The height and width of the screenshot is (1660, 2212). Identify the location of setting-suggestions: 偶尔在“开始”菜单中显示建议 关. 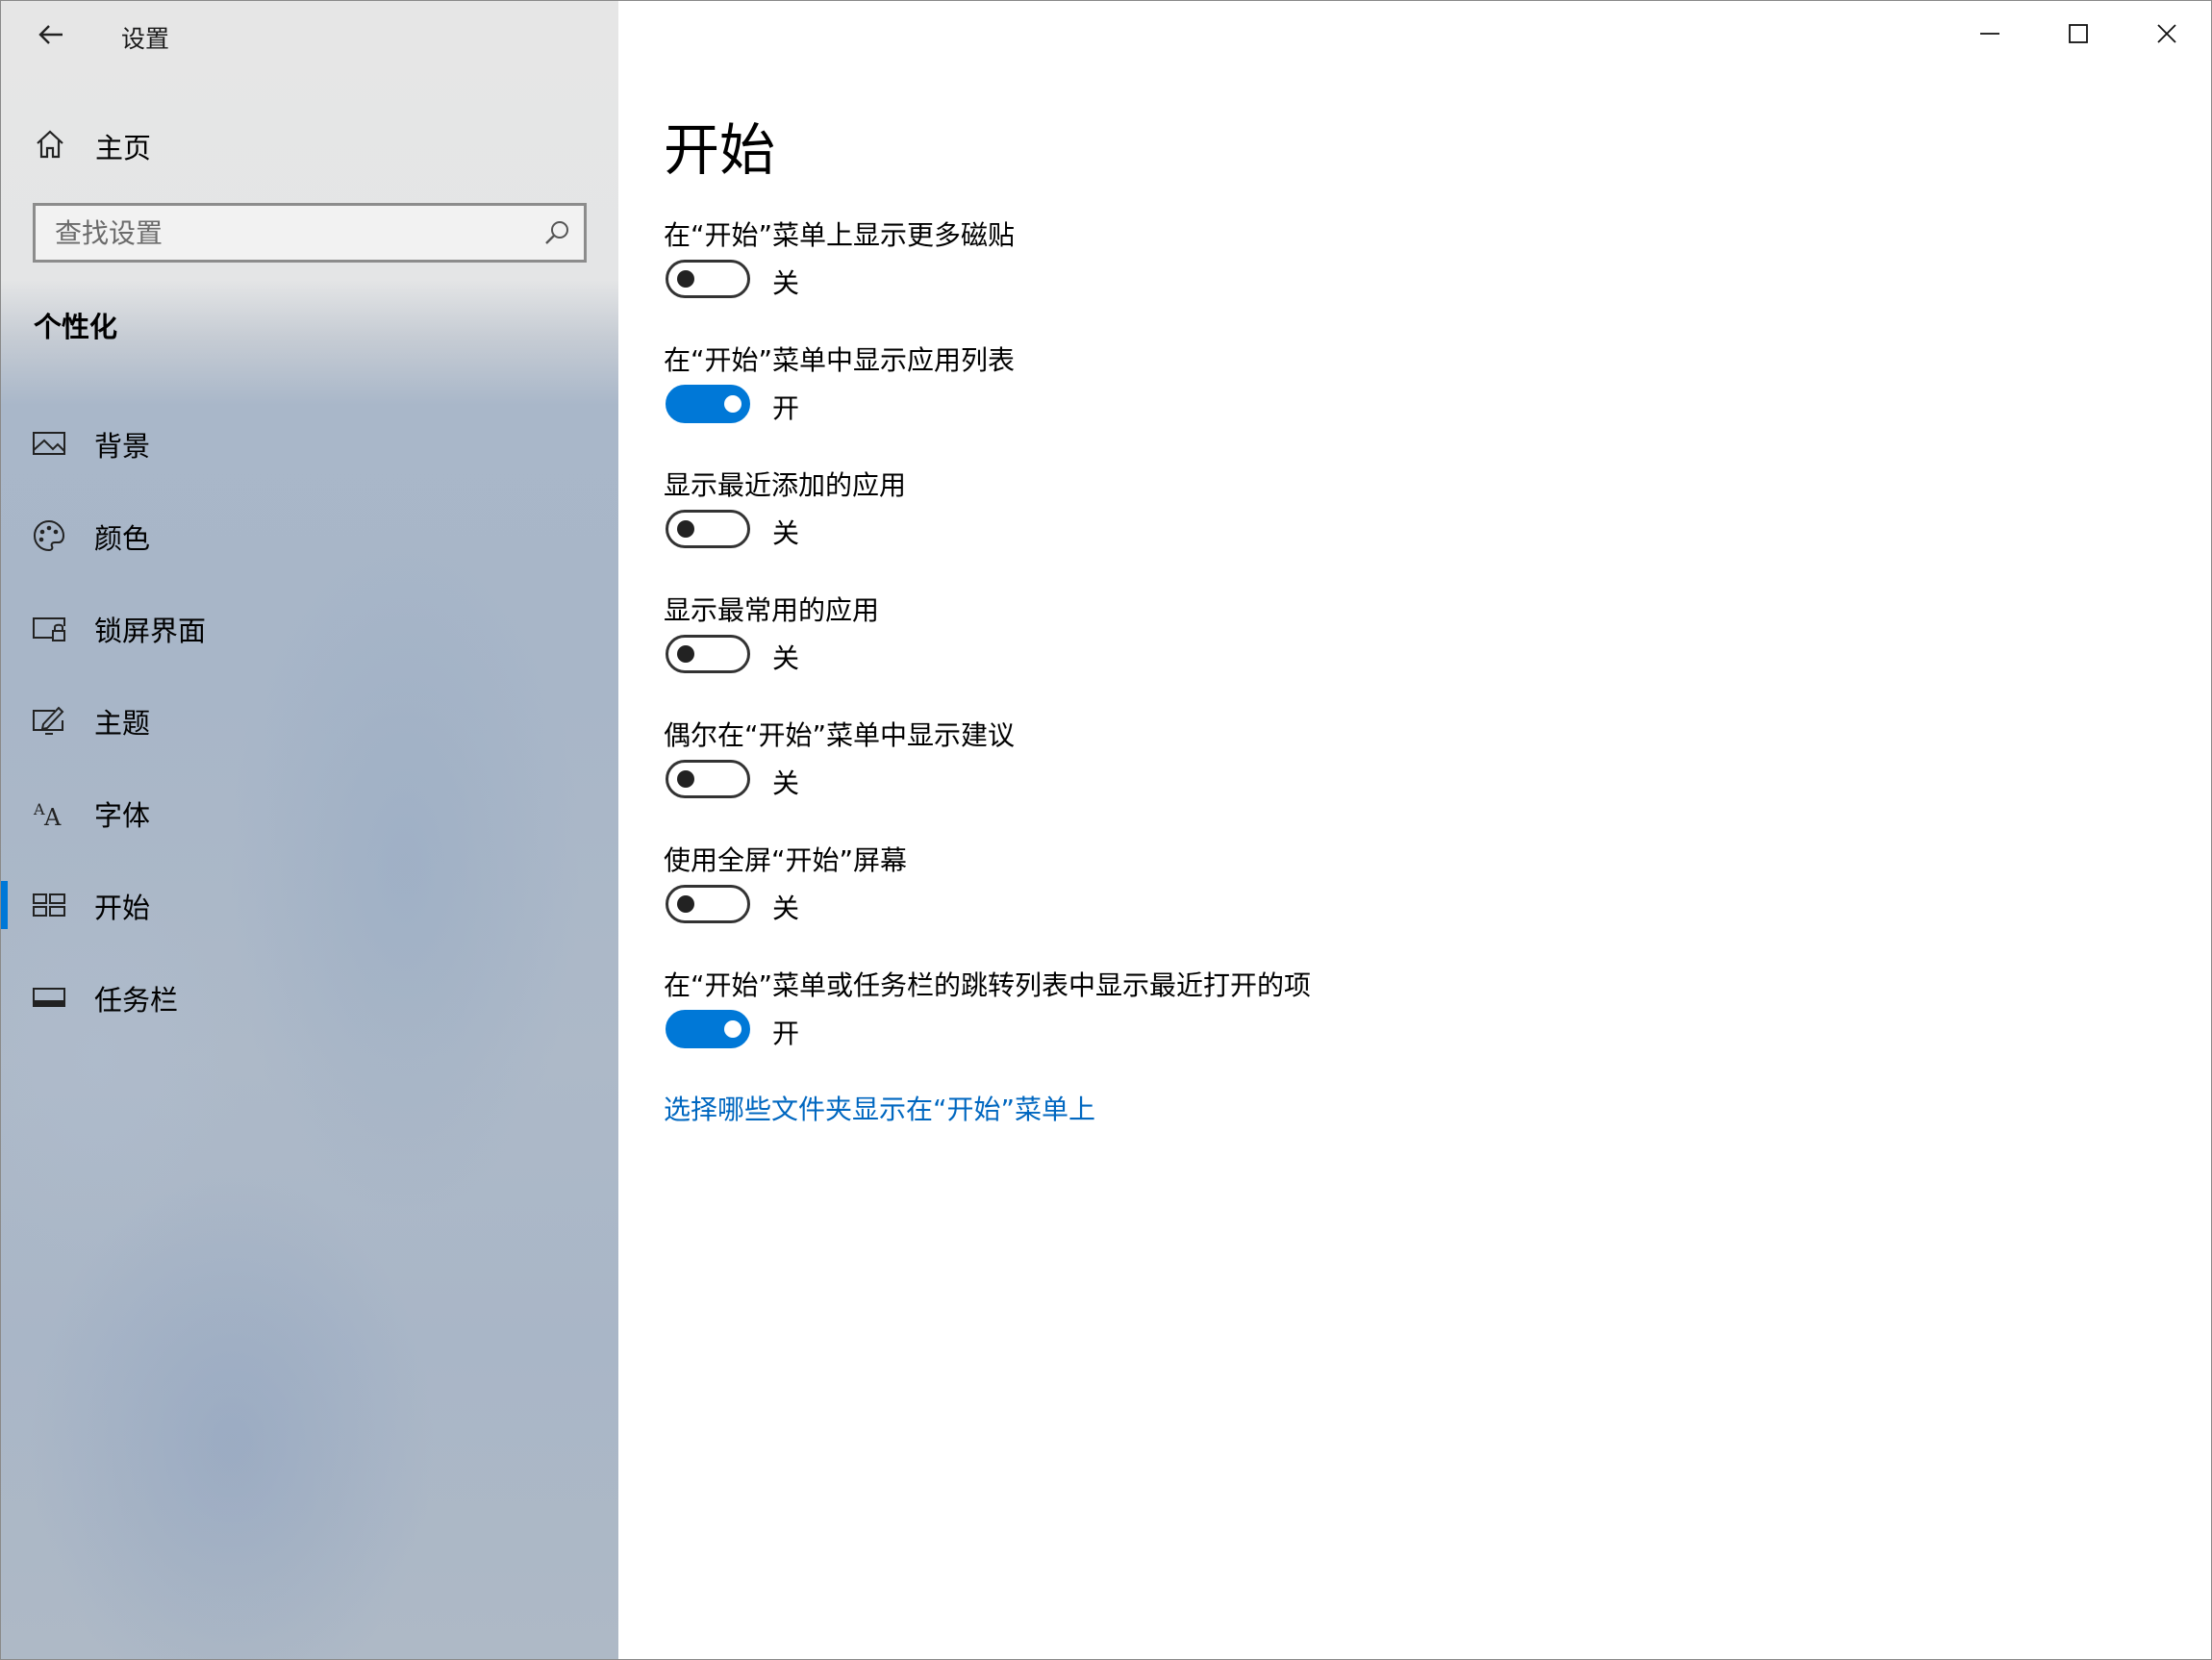
(1385, 772).